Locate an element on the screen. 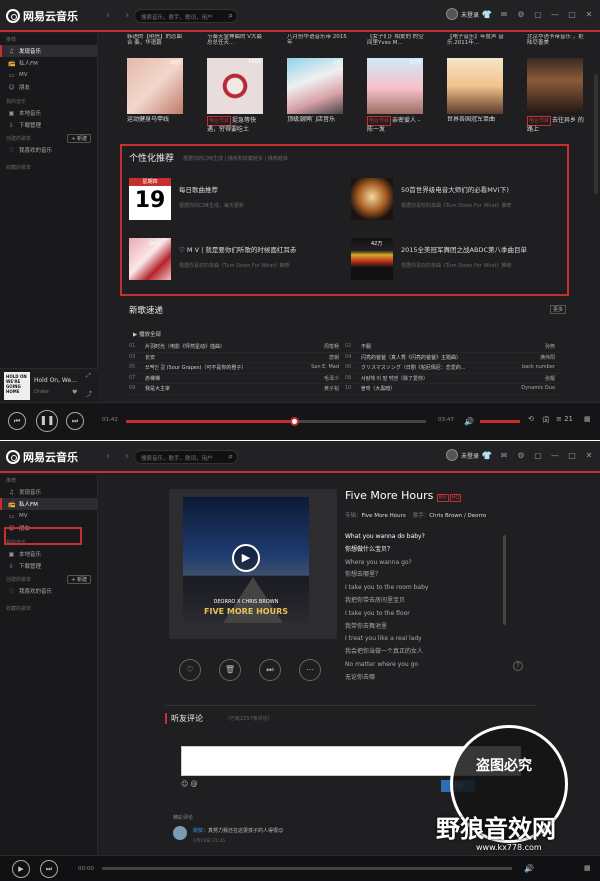 This screenshot has width=600, height=881. playlist-cover: 28万 is located at coordinates (155, 86).